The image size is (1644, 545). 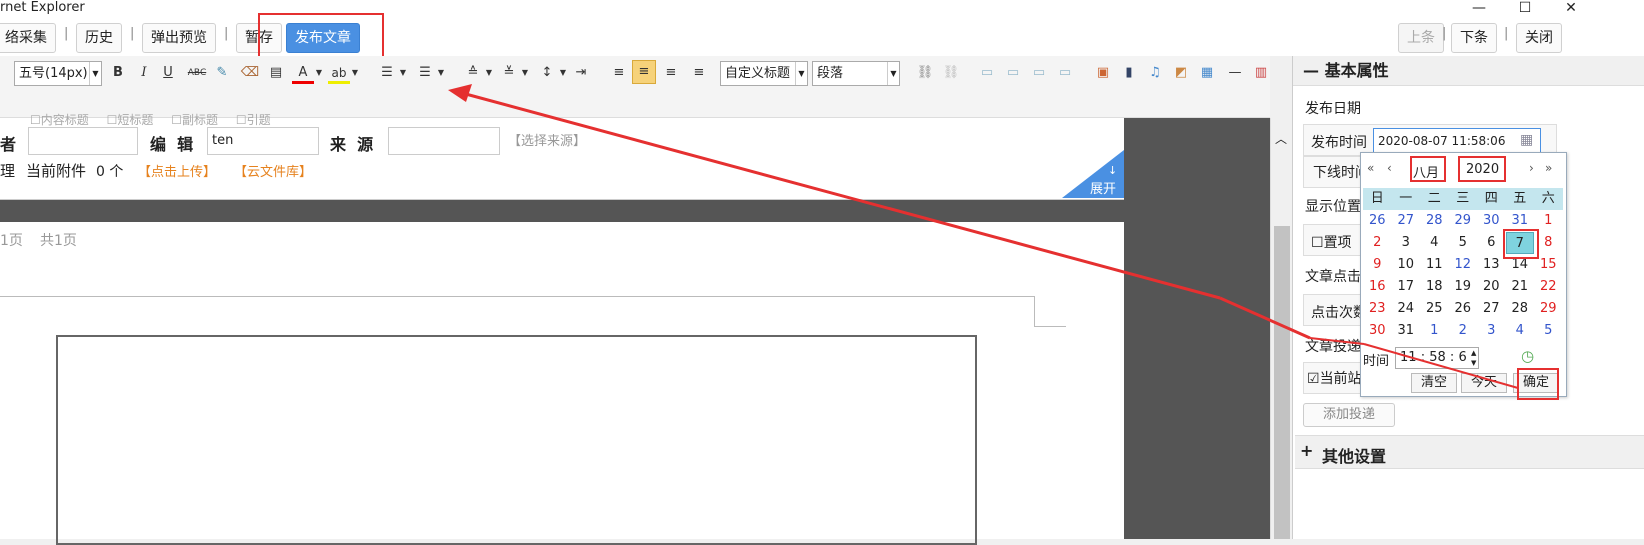 I want to click on arrowhead, so click(x=460, y=93).